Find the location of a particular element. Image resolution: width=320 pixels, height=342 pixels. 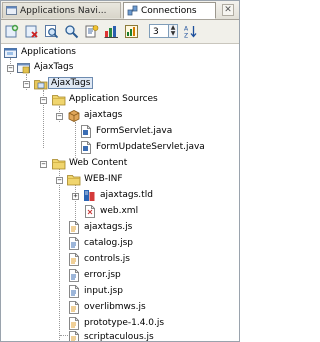

tree-node-label: ajaxtags.js is located at coordinates (108, 227).